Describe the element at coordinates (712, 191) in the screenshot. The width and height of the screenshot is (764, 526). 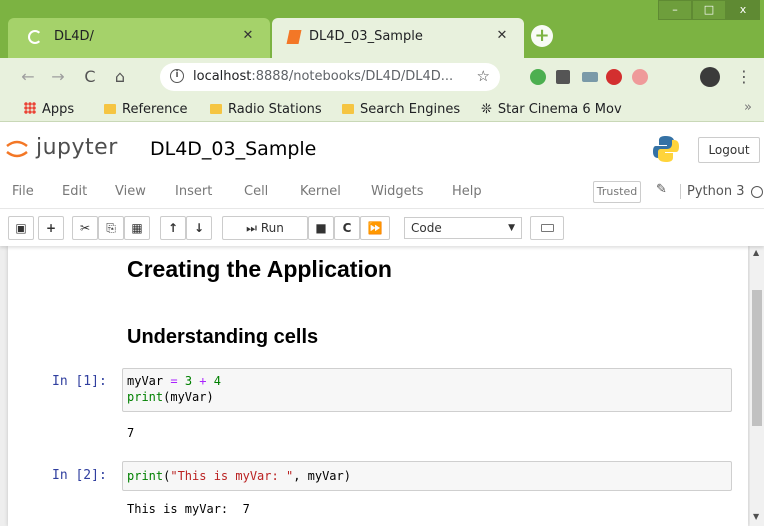
I see `kernel-name: Python 3` at that location.